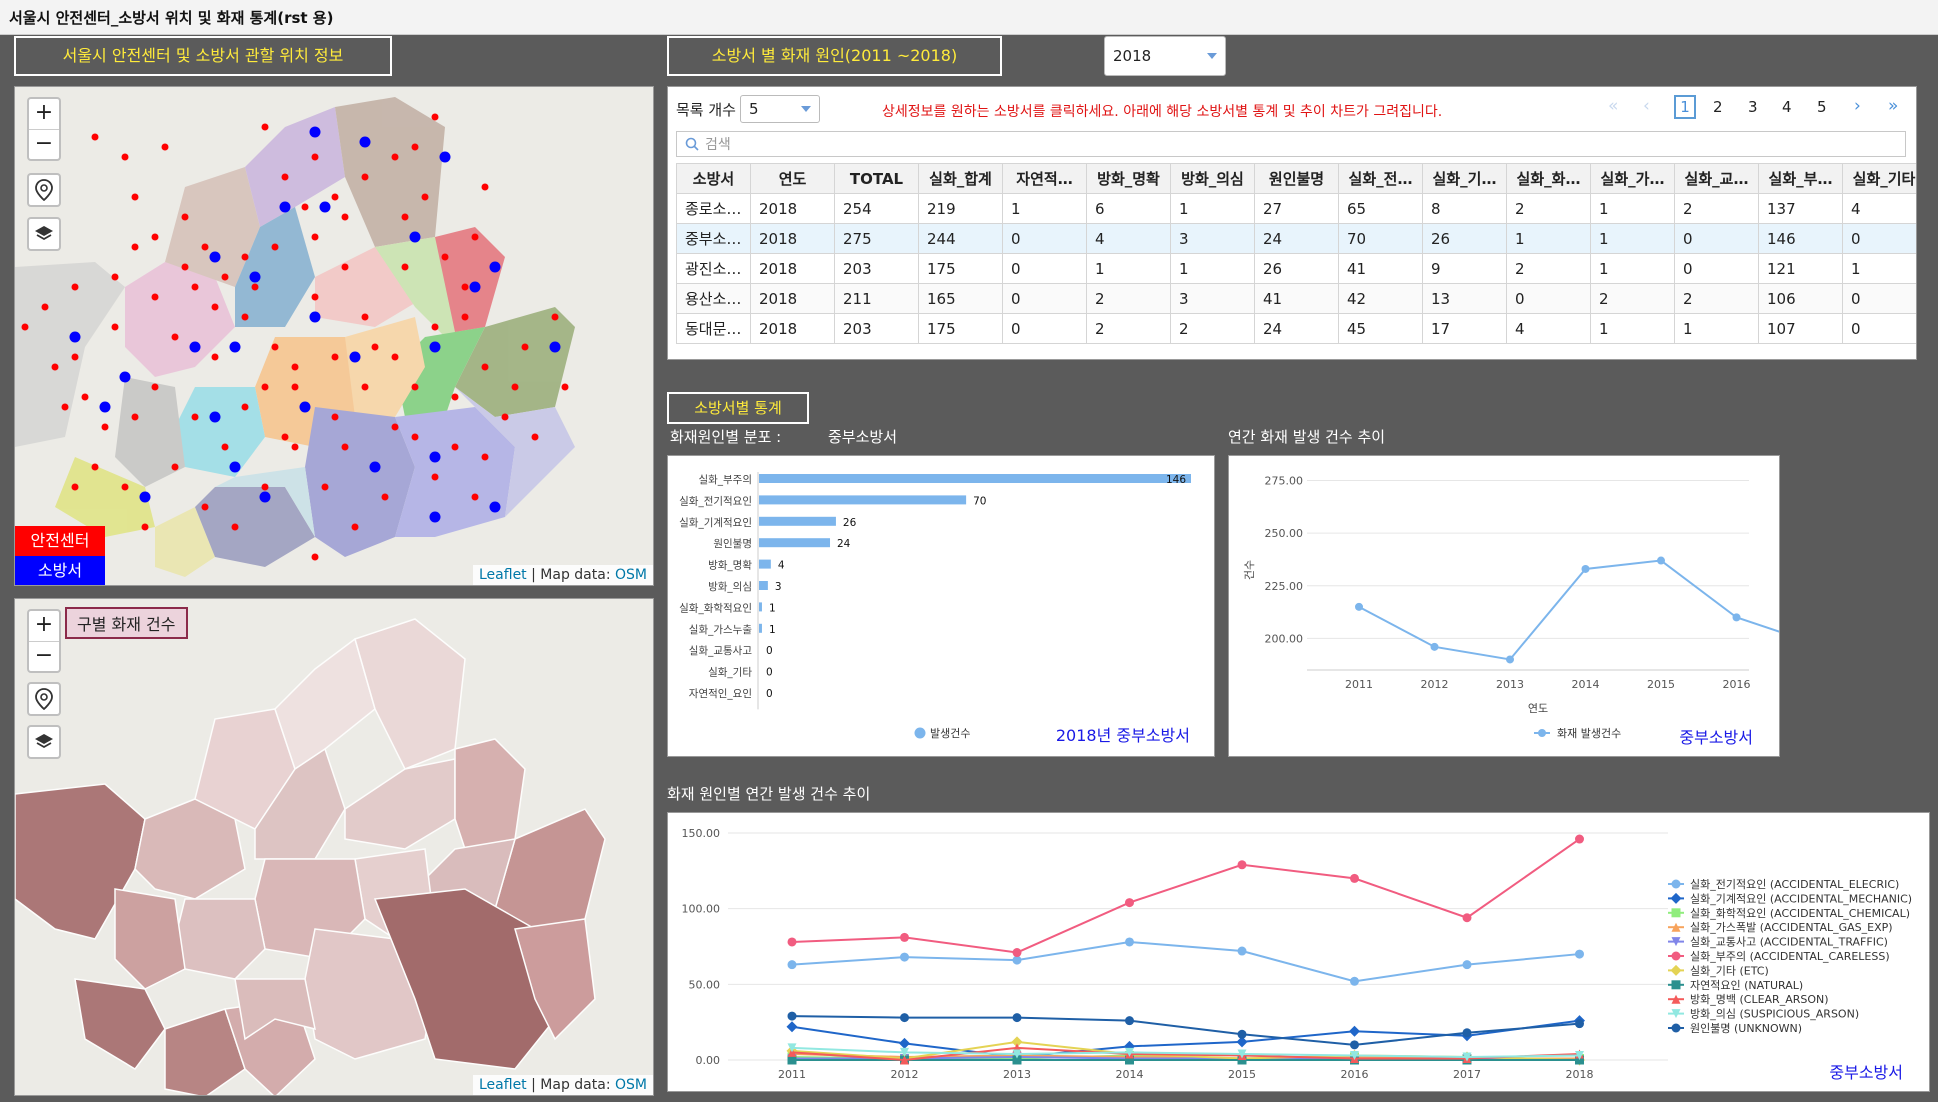 The image size is (1938, 1102). Describe the element at coordinates (1128, 178) in the screenshot. I see `column-header: 방화_명확` at that location.